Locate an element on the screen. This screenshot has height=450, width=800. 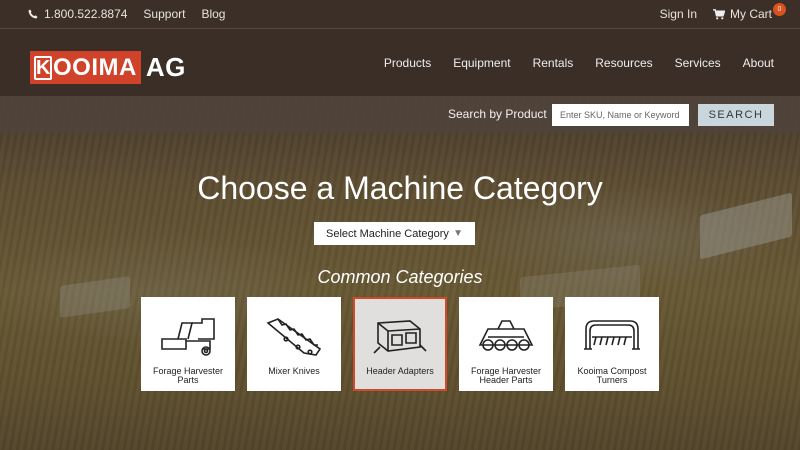
logo-text: OOIMA is located at coordinates (95, 67).